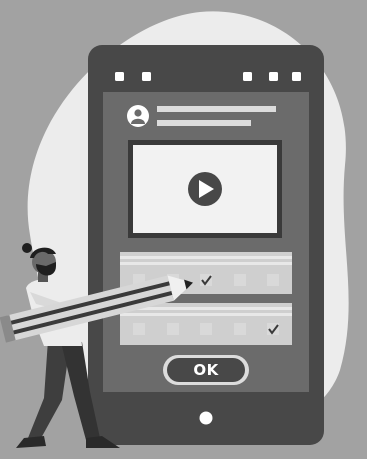 This screenshot has width=367, height=459. What do you see at coordinates (27, 248) in the screenshot?
I see `person-hair-bun` at bounding box center [27, 248].